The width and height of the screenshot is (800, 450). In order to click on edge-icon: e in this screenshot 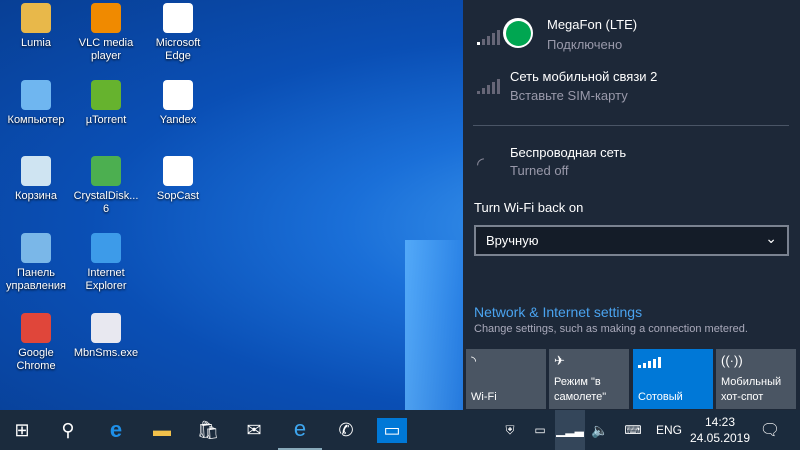, I will do `click(116, 429)`.